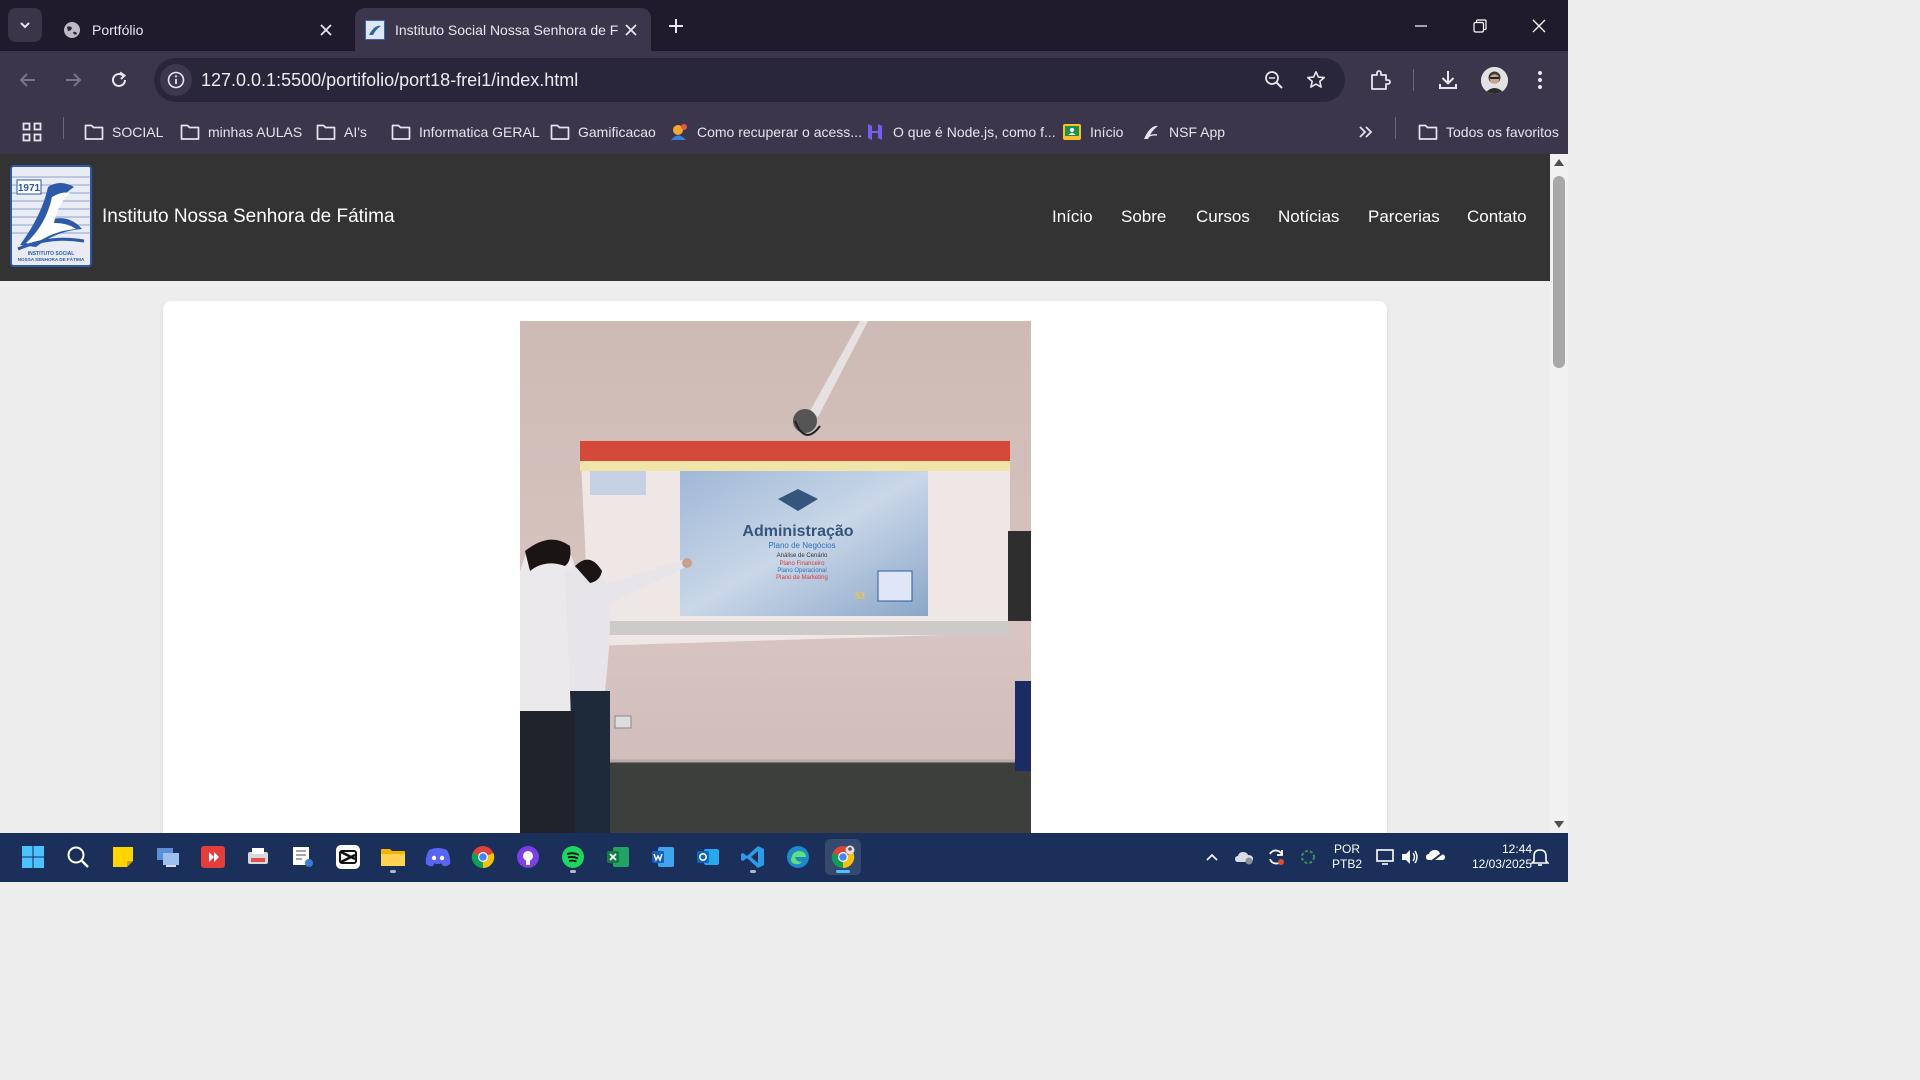 Image resolution: width=1920 pixels, height=1080 pixels. I want to click on apps-grid-button, so click(32, 132).